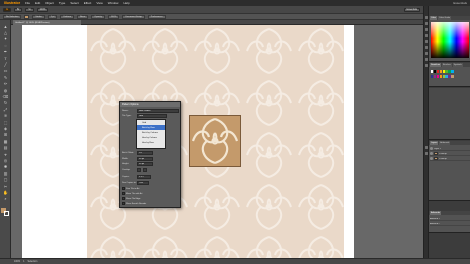 This screenshot has width=470, height=264. I want to click on overlap-h-button, so click(139, 170).